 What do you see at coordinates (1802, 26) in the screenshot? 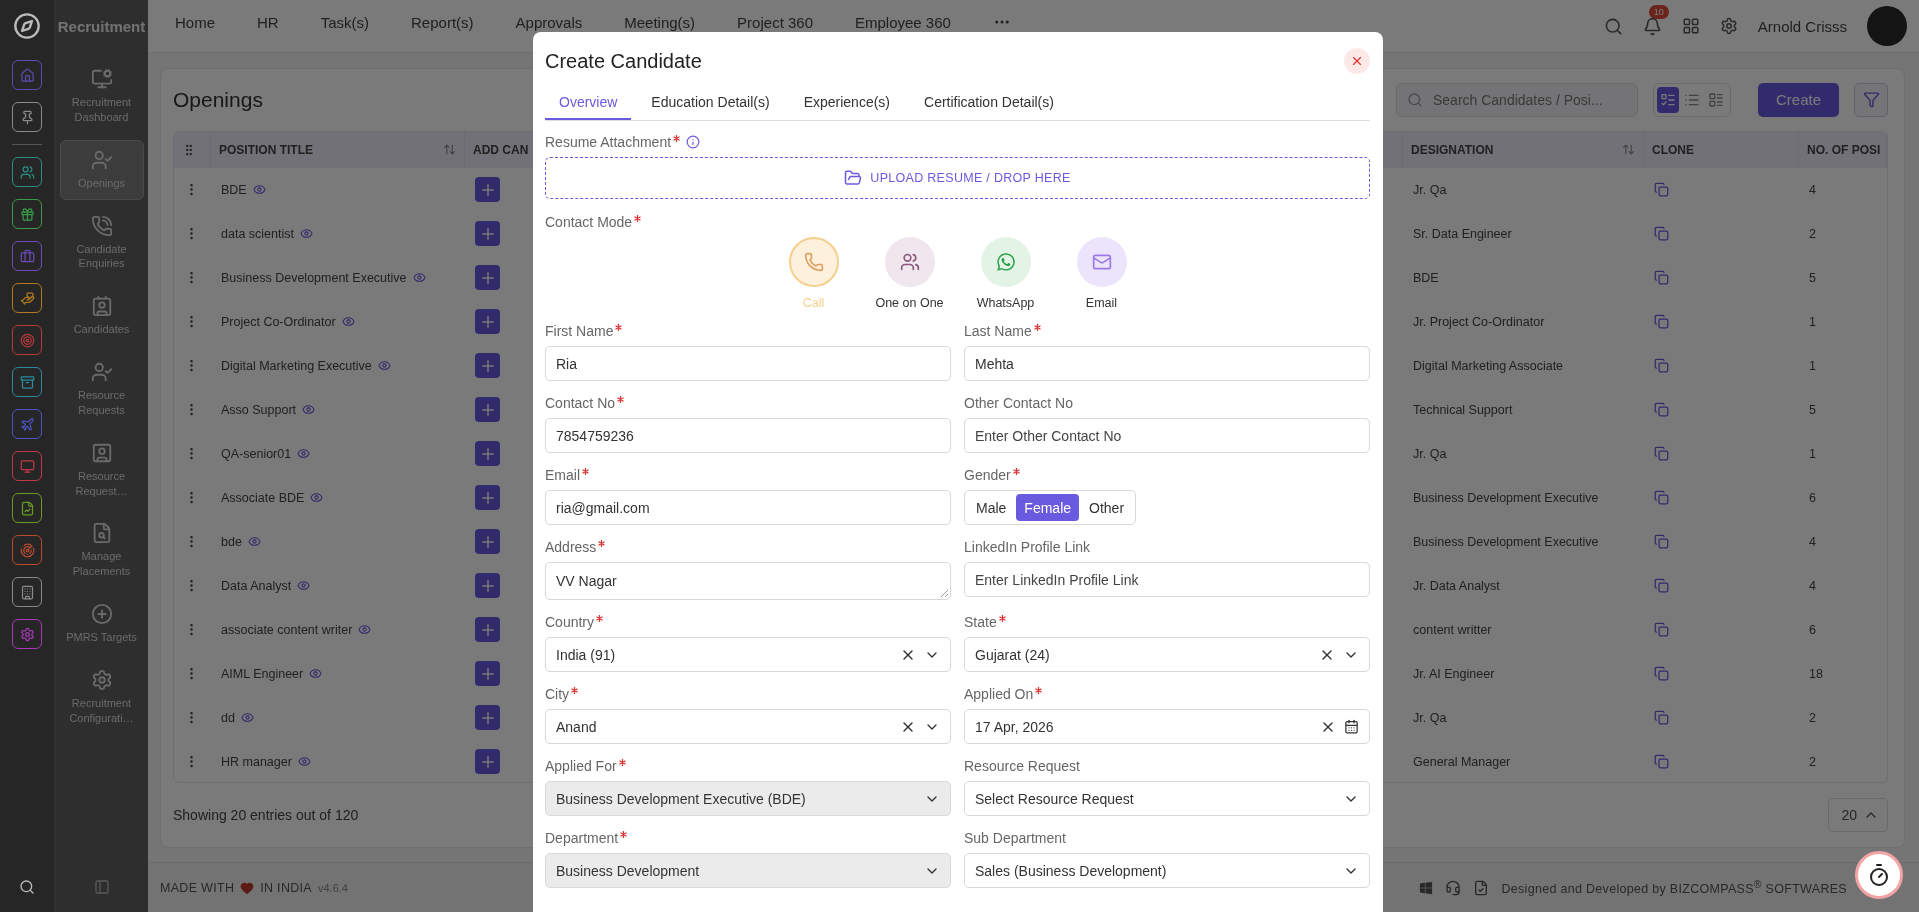
I see `user-name: Arnold Crisss` at bounding box center [1802, 26].